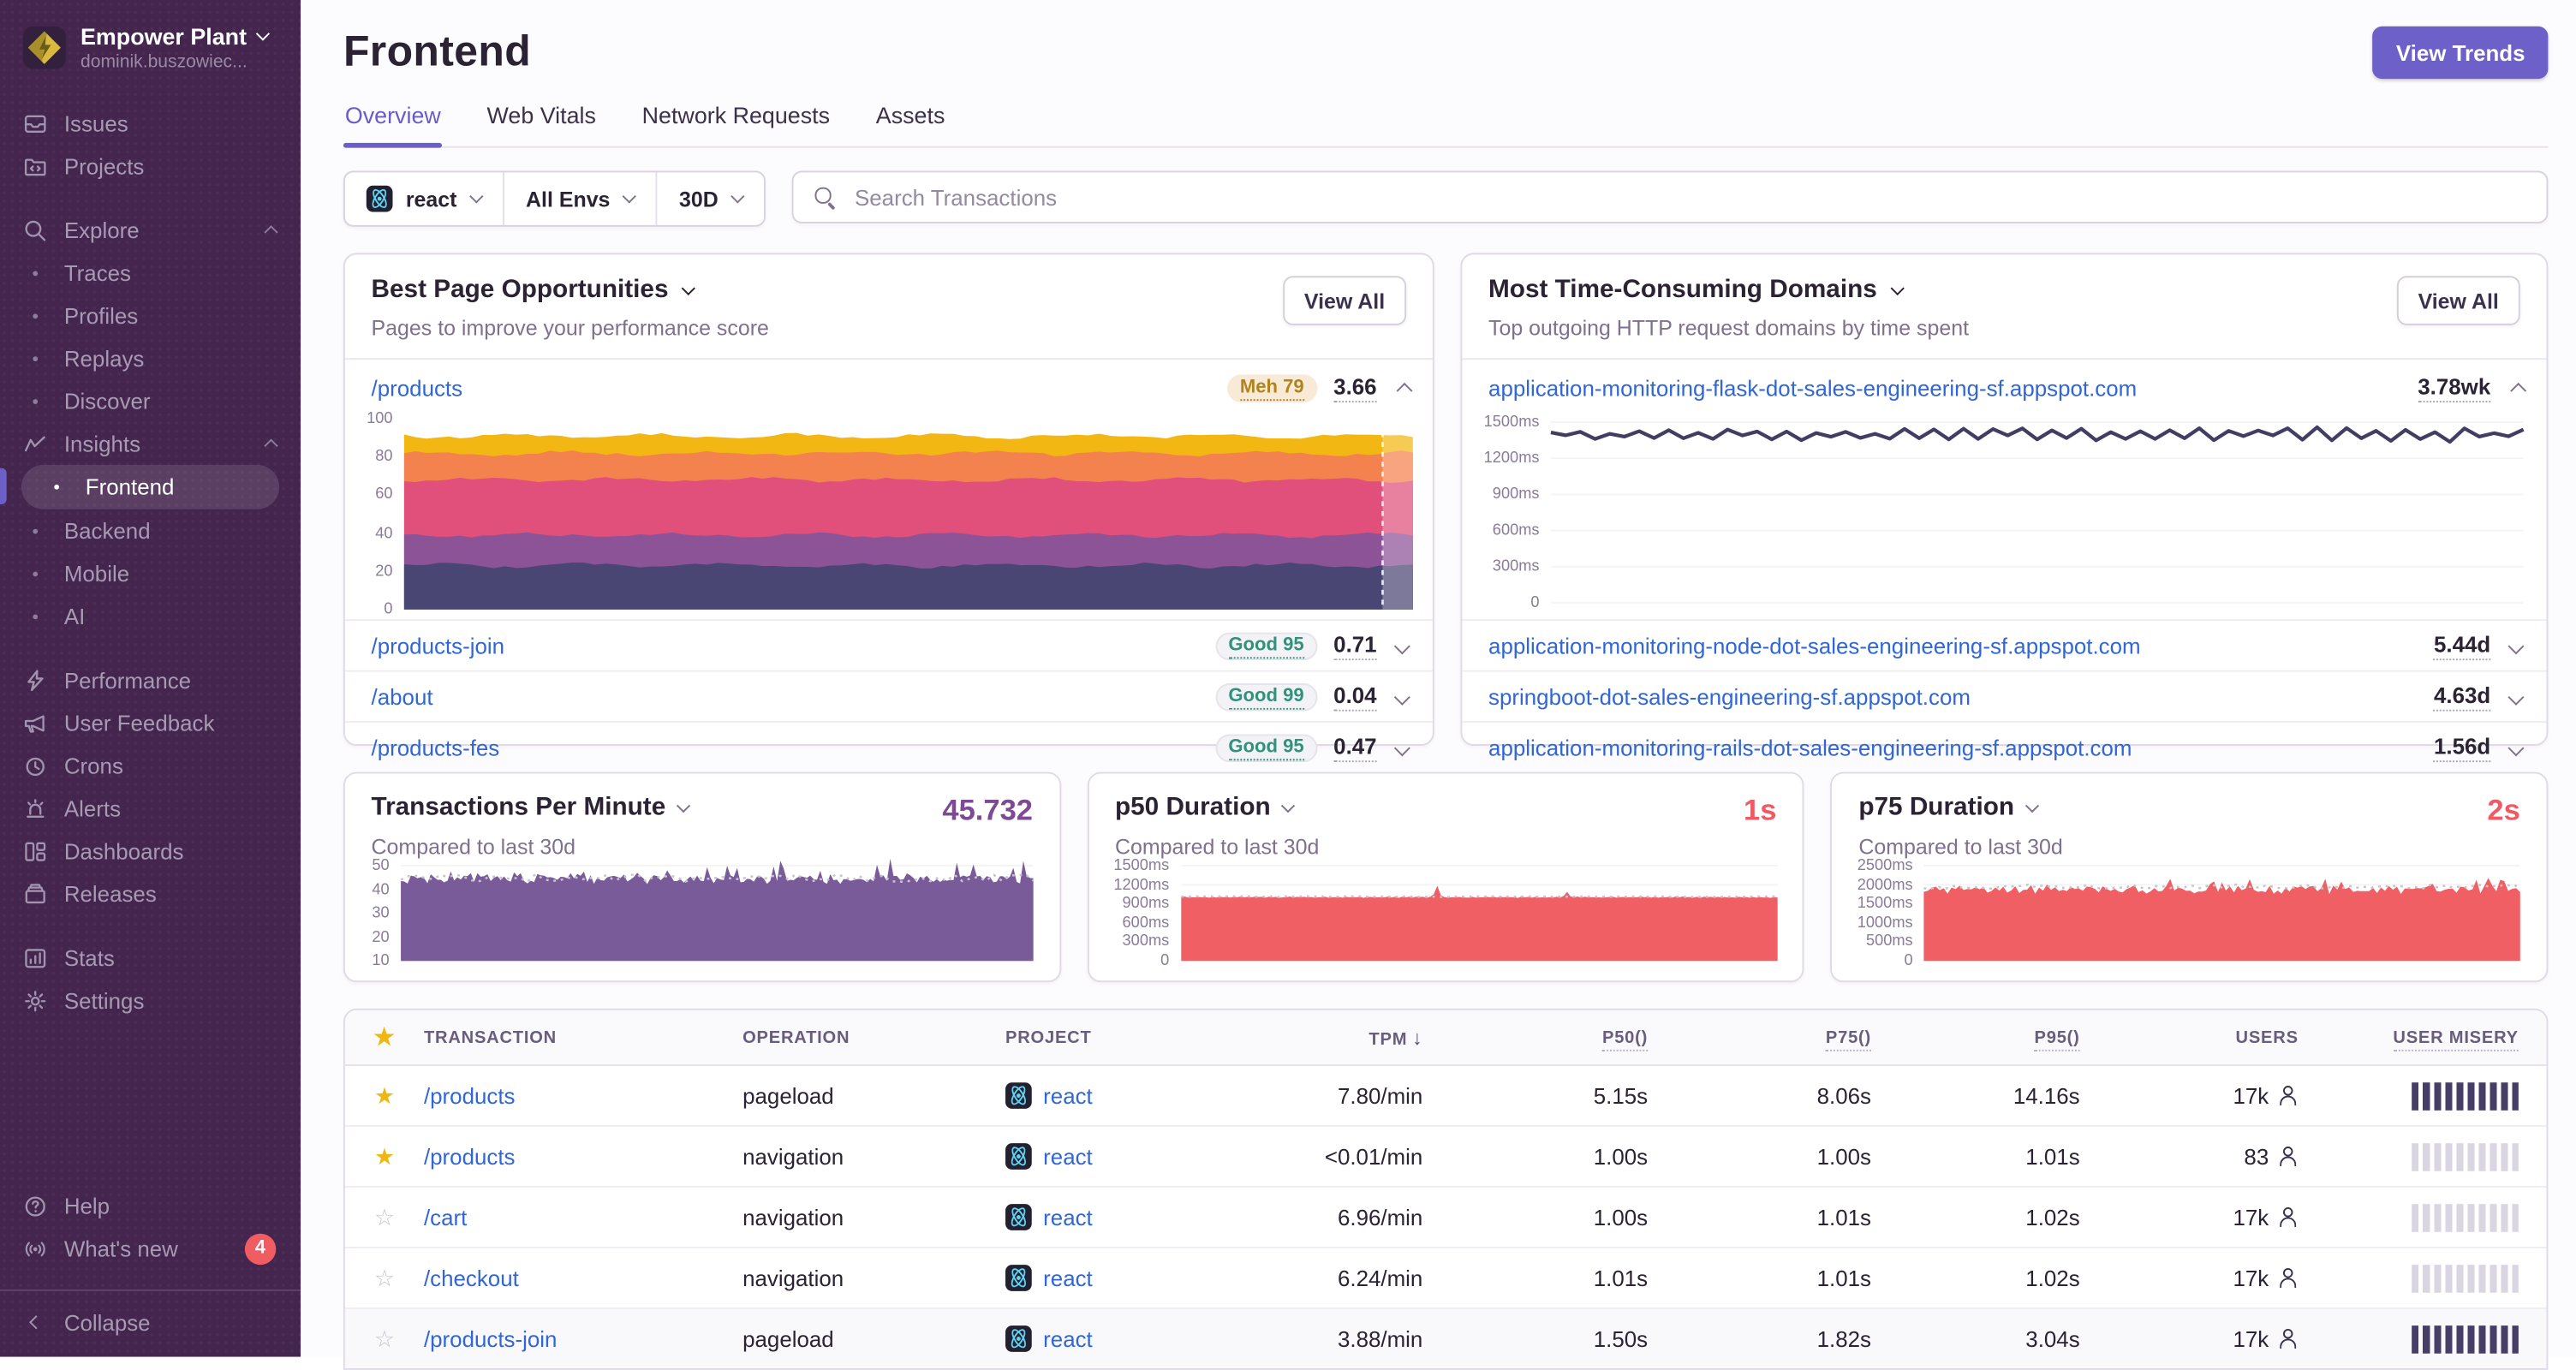  What do you see at coordinates (889, 695) in the screenshot?
I see `opportunity-row: /about Good 99 0.04` at bounding box center [889, 695].